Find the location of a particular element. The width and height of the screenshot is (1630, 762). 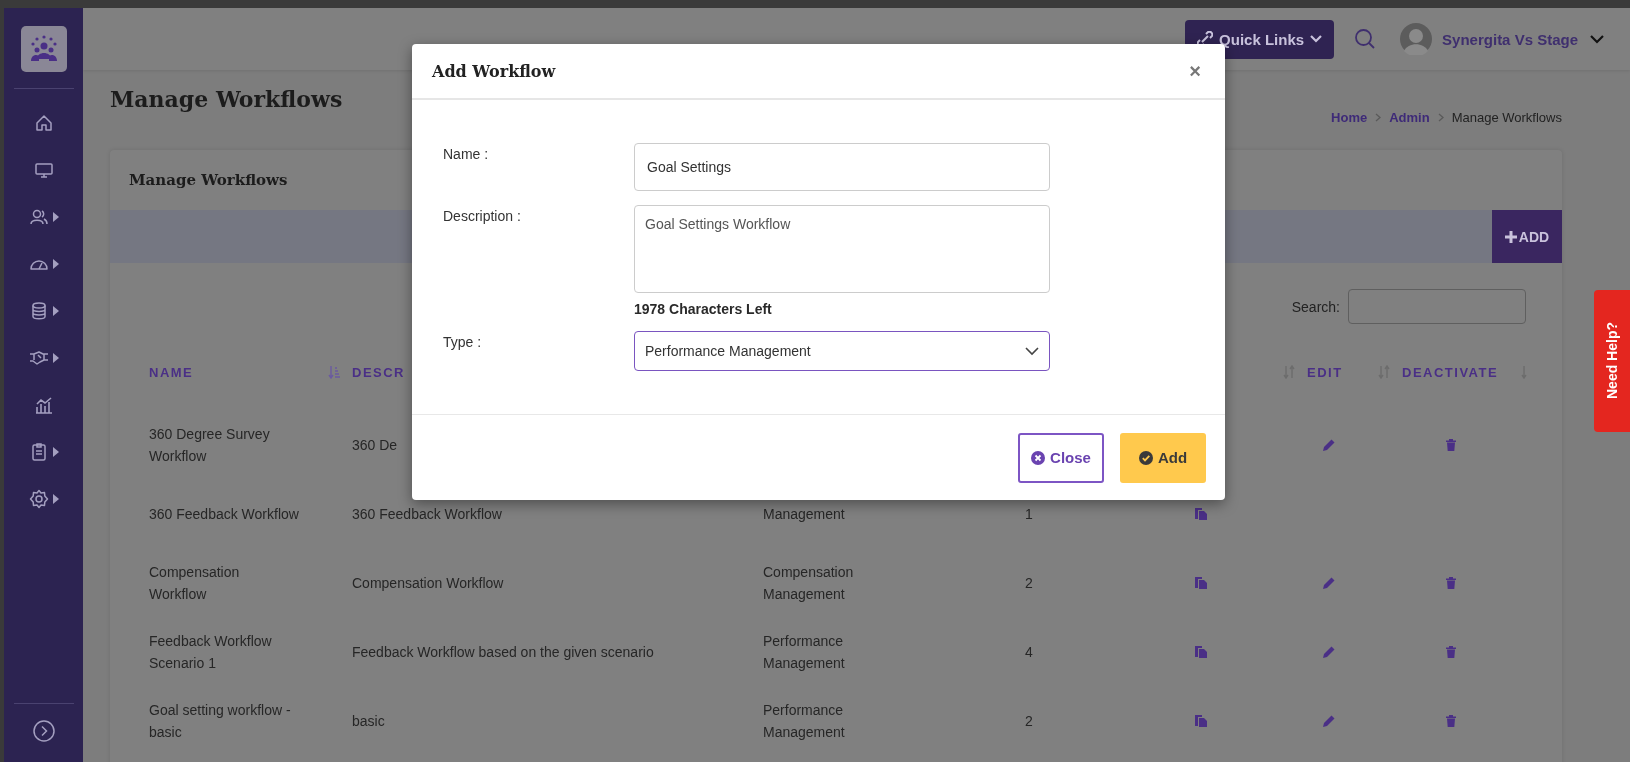

app-logo is located at coordinates (43, 49).